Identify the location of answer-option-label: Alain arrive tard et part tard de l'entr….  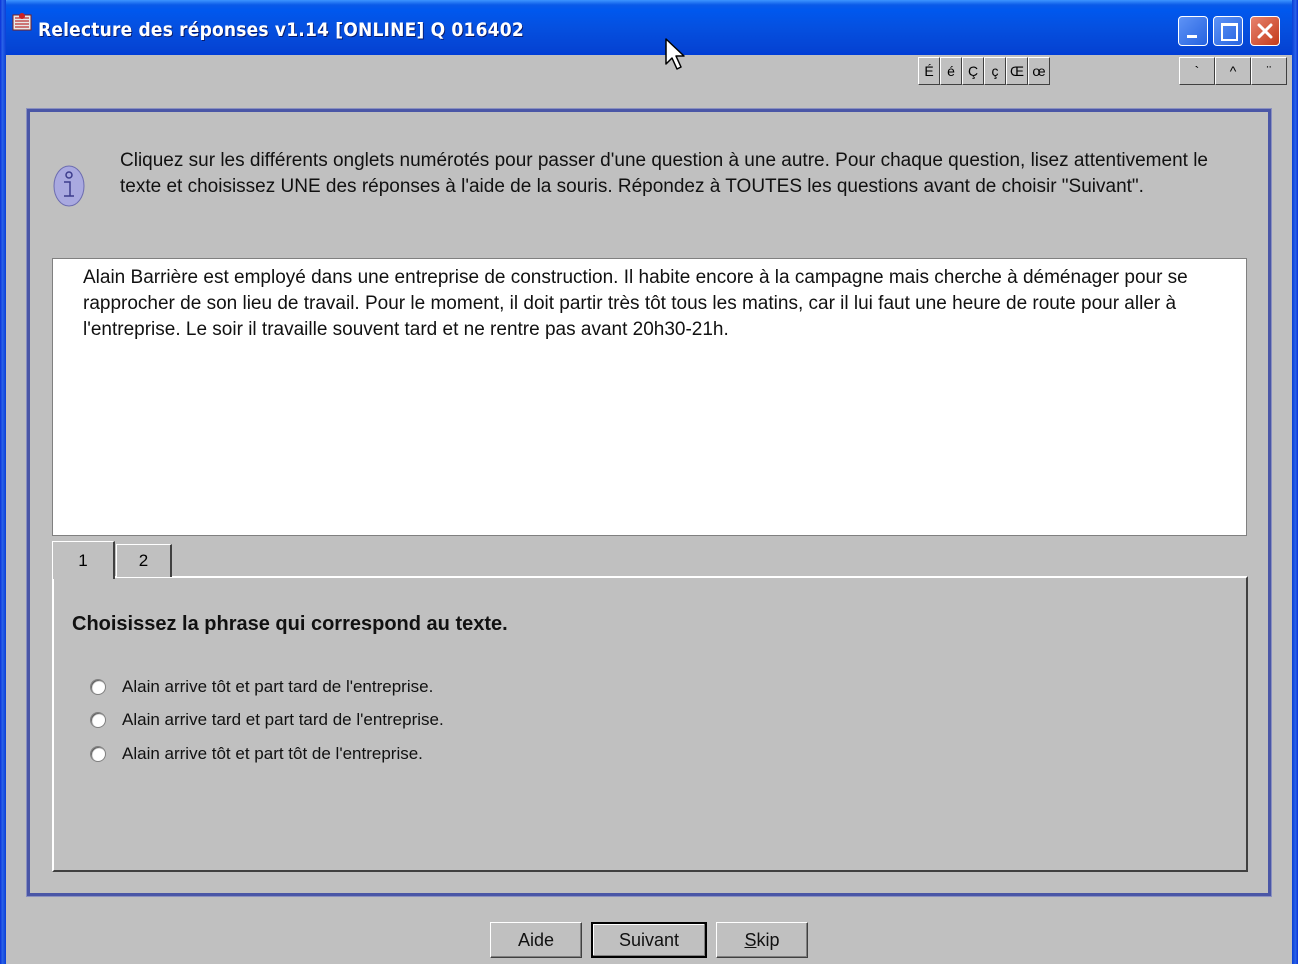
(283, 719).